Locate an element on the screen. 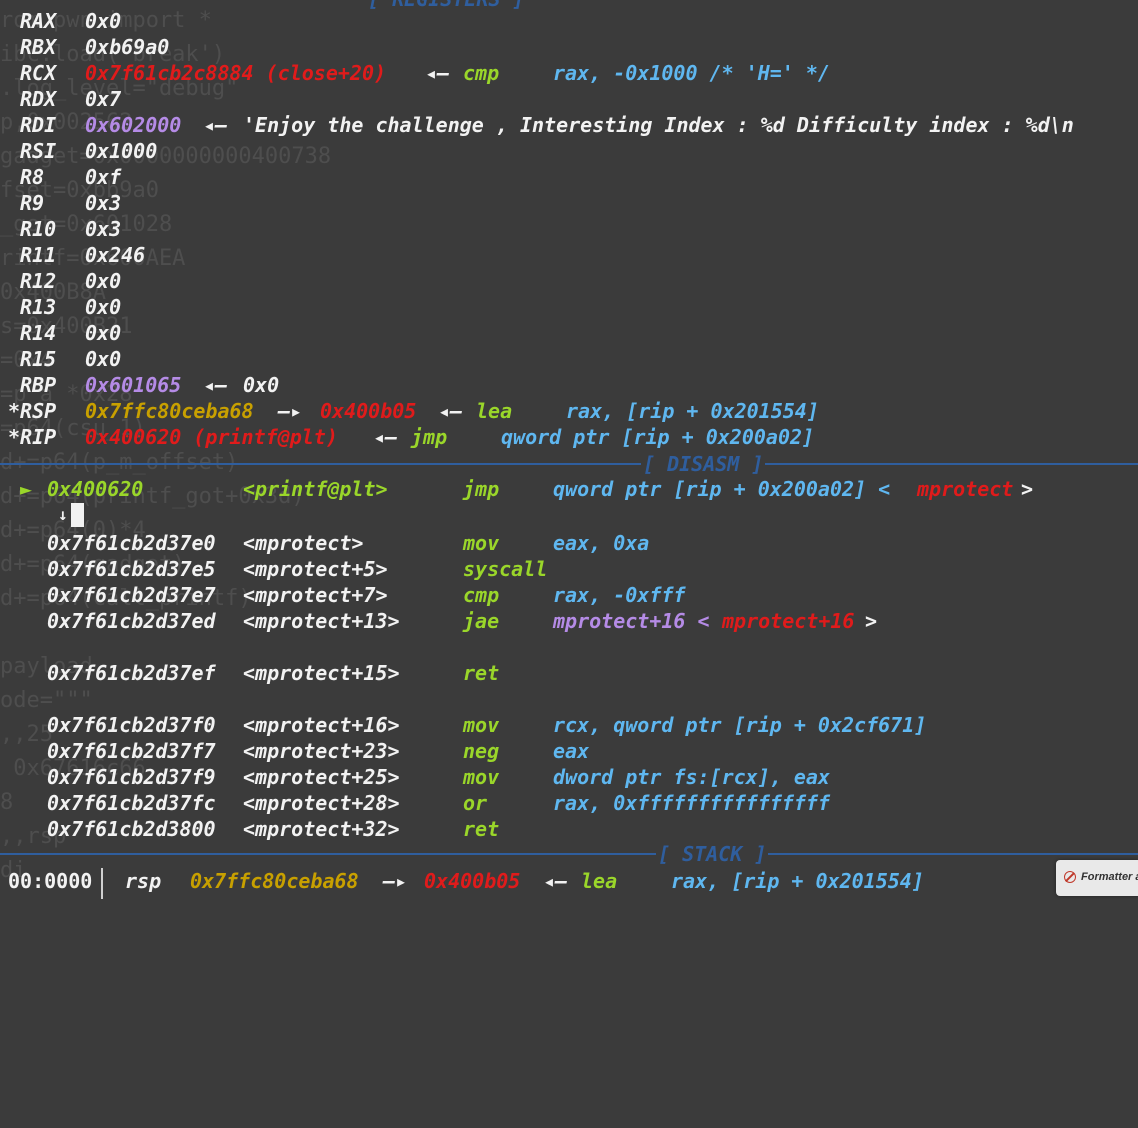 The image size is (1138, 1128). disasm-addr: 0x7f61cb2d37ef is located at coordinates (131, 673).